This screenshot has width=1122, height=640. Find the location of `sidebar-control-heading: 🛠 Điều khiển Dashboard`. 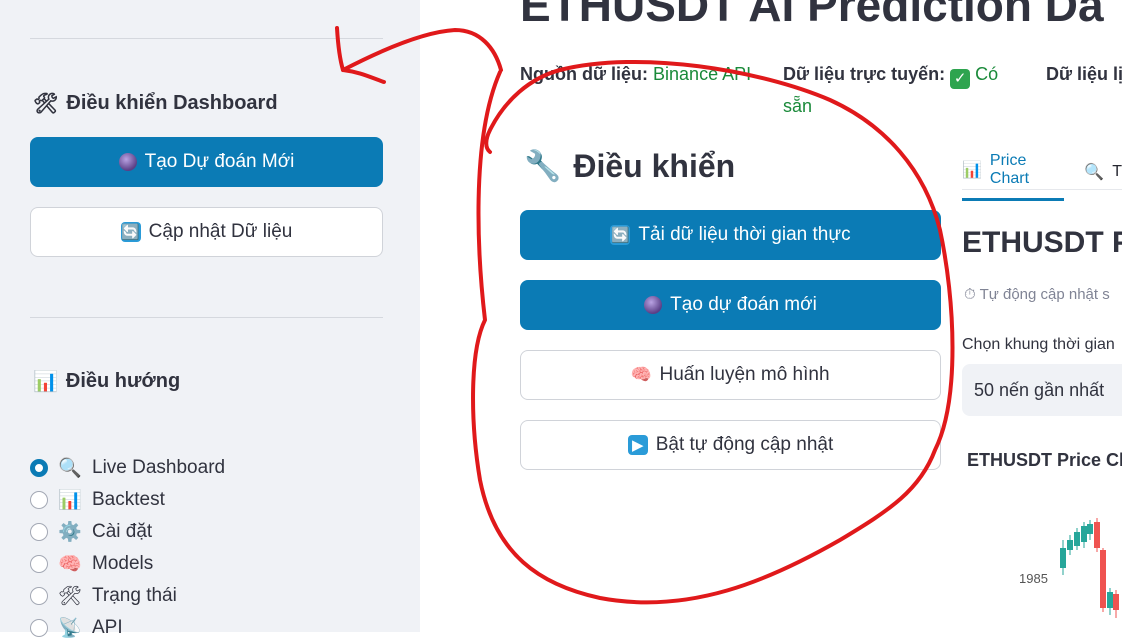

sidebar-control-heading: 🛠 Điều khiển Dashboard is located at coordinates (155, 103).